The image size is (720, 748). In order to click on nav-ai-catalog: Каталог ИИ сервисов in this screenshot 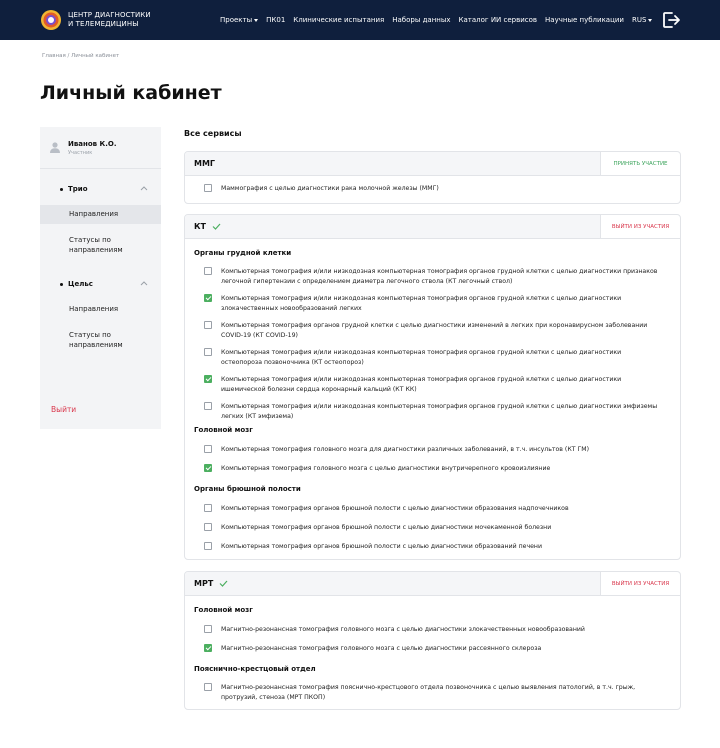, I will do `click(498, 20)`.